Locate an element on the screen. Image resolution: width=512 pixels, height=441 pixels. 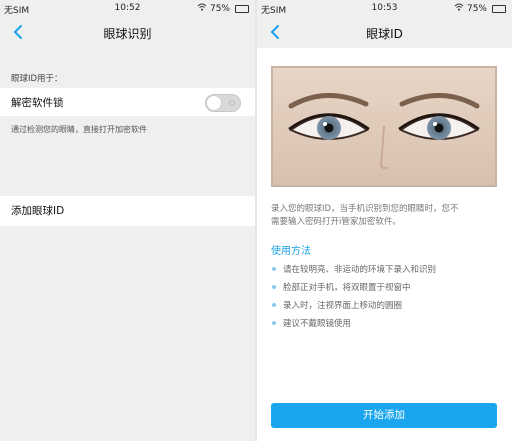
page-title: 眼球识别 is located at coordinates (127, 34).